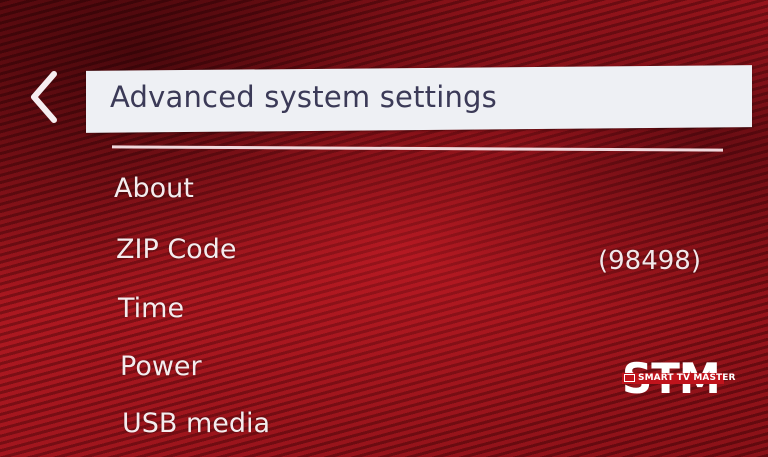  Describe the element at coordinates (687, 378) in the screenshot. I see `logo-tagline: SMART TV MASTER` at that location.